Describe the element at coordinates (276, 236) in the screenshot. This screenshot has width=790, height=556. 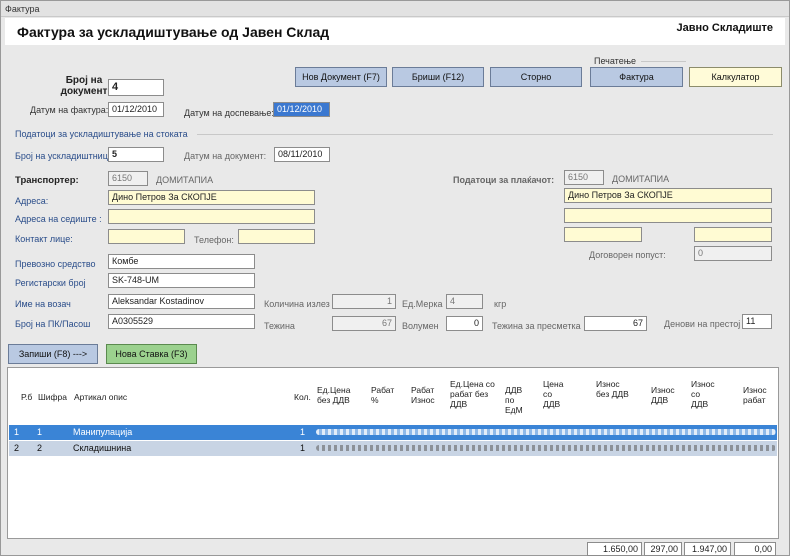
I see `phone-field` at that location.